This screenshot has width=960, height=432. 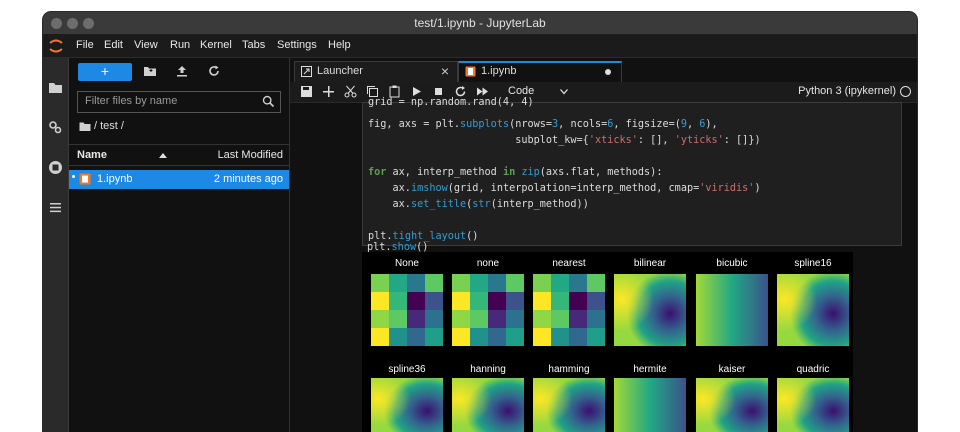 I want to click on sort-up-icon, so click(x=163, y=155).